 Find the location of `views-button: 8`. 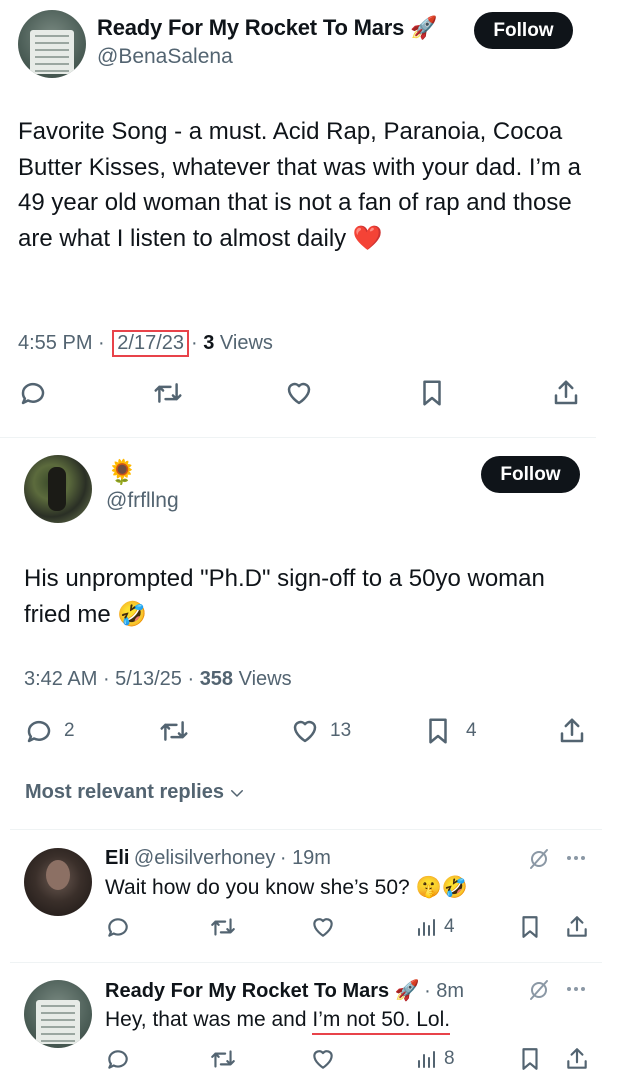

views-button: 8 is located at coordinates (434, 1059).